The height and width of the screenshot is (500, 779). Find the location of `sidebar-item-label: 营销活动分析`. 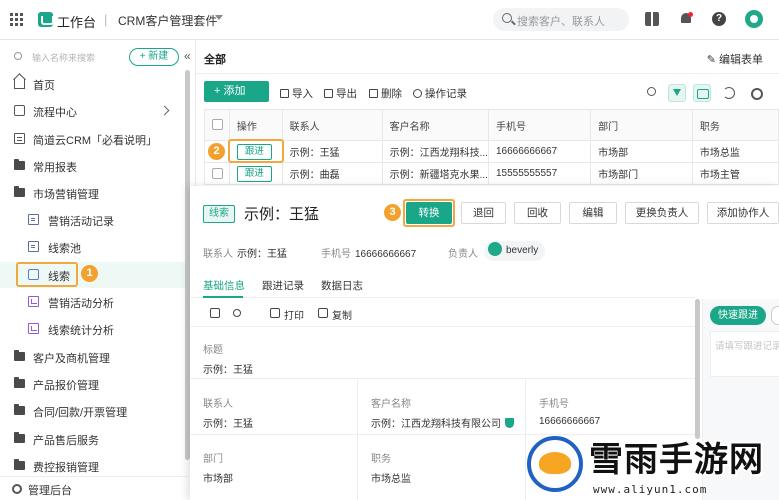

sidebar-item-label: 营销活动分析 is located at coordinates (81, 304).